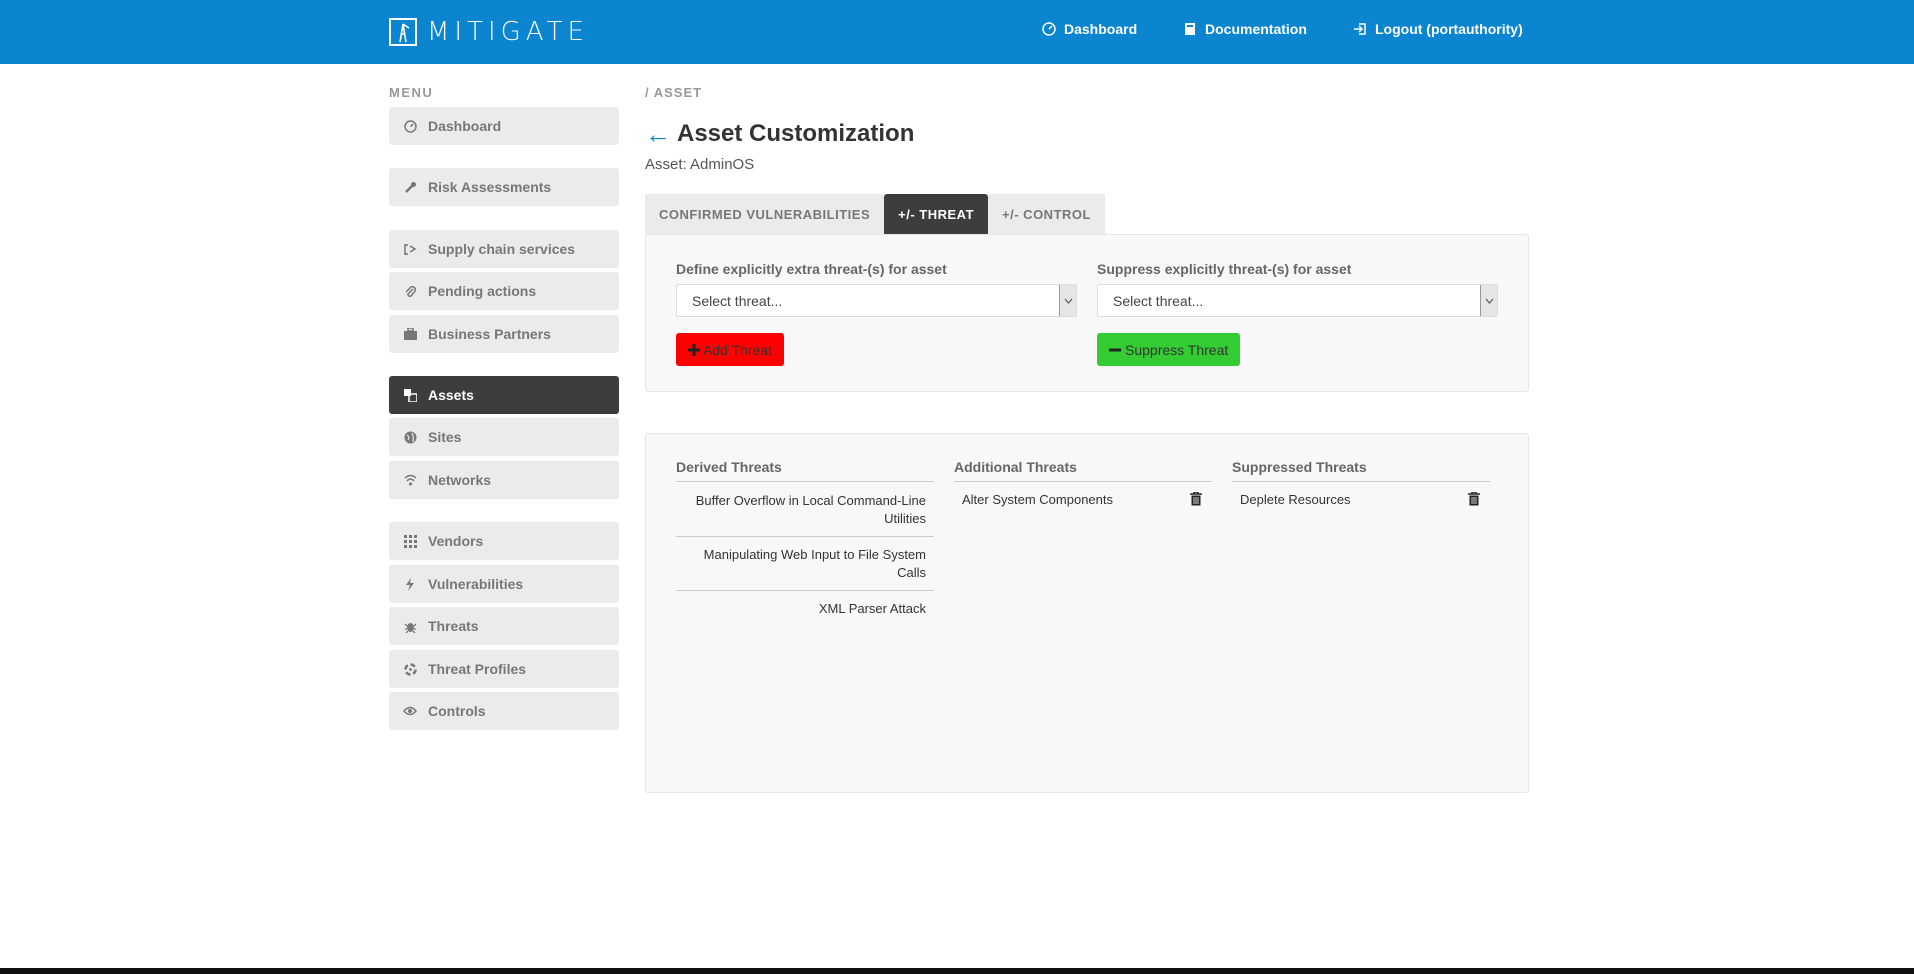 This screenshot has width=1914, height=974. I want to click on taskbar-strip, so click(957, 971).